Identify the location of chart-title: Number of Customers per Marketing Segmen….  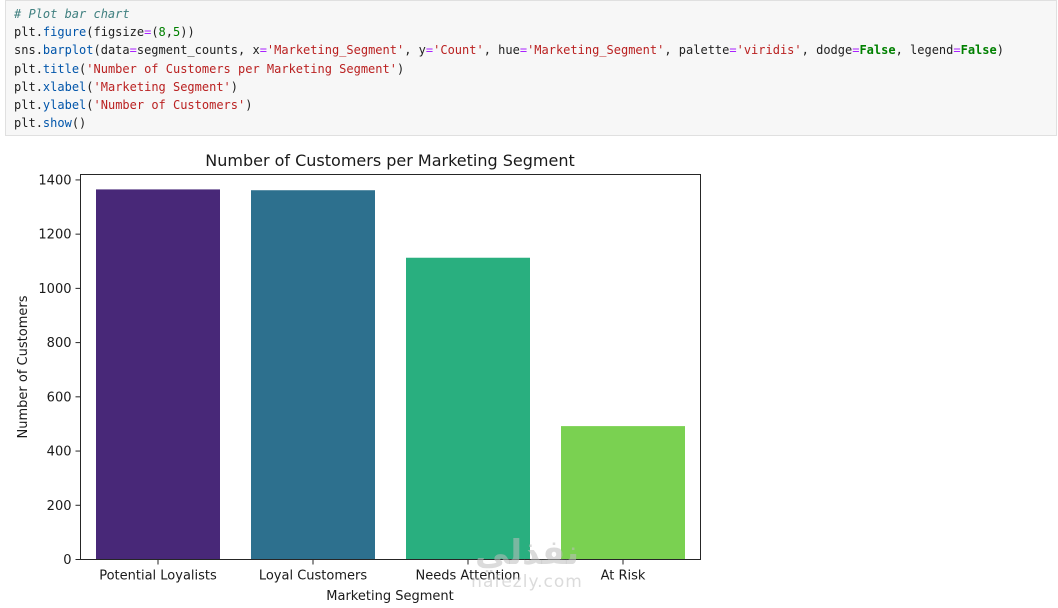
(390, 160).